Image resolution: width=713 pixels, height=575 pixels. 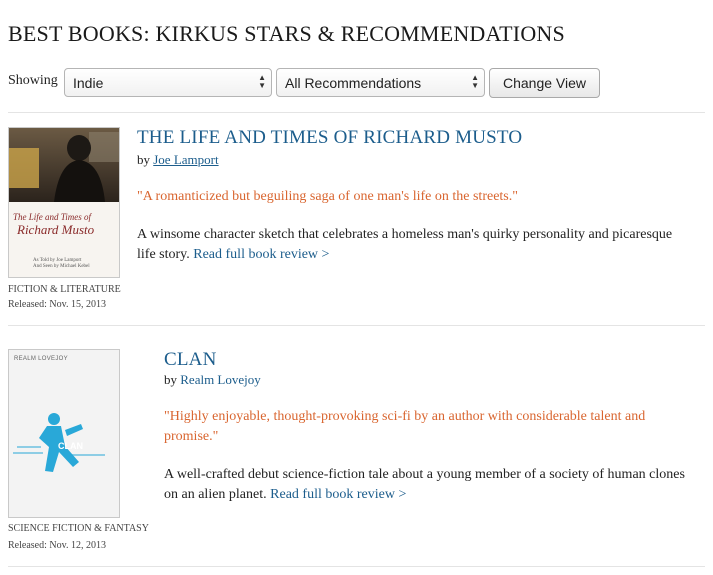 What do you see at coordinates (70, 446) in the screenshot?
I see `cover-title: CLAN` at bounding box center [70, 446].